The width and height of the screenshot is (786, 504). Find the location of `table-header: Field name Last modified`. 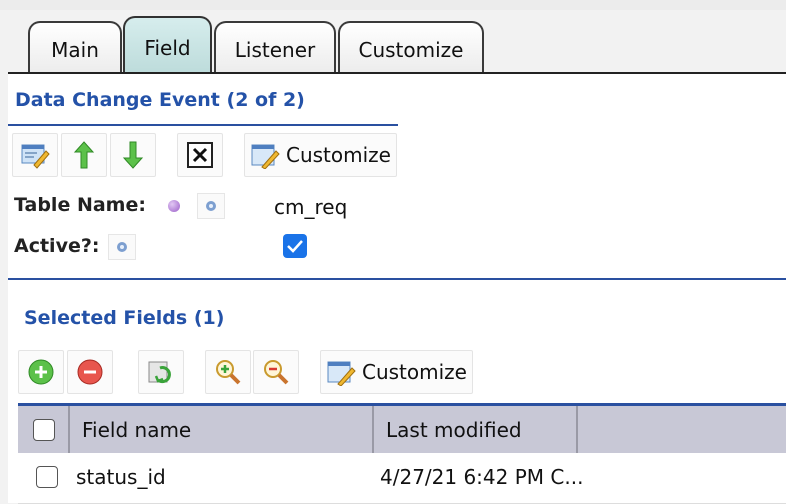

table-header: Field name Last modified is located at coordinates (402, 428).